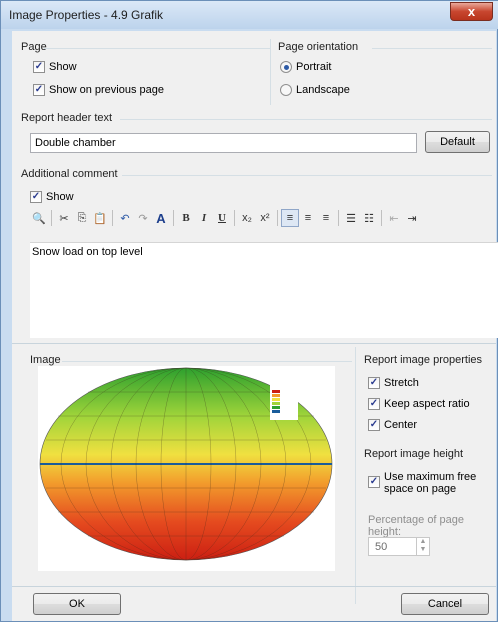 This screenshot has height=622, width=498. I want to click on page-show-checkbox: ✓ Show, so click(55, 67).